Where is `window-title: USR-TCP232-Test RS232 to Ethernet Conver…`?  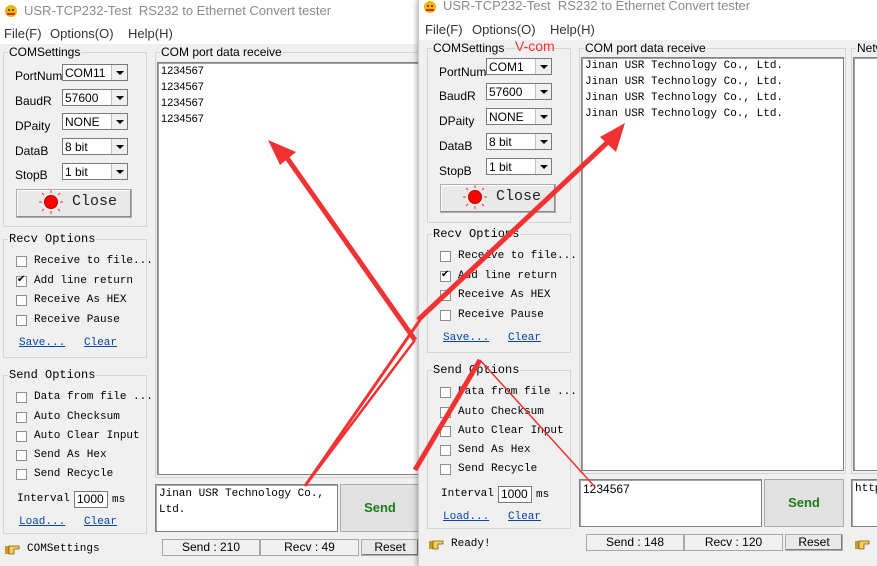
window-title: USR-TCP232-Test RS232 to Ethernet Conver… is located at coordinates (597, 6).